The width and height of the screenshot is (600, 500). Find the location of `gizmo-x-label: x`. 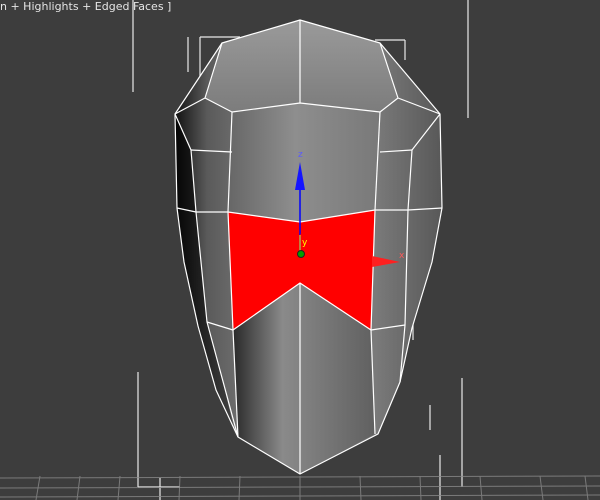

gizmo-x-label: x is located at coordinates (402, 256).